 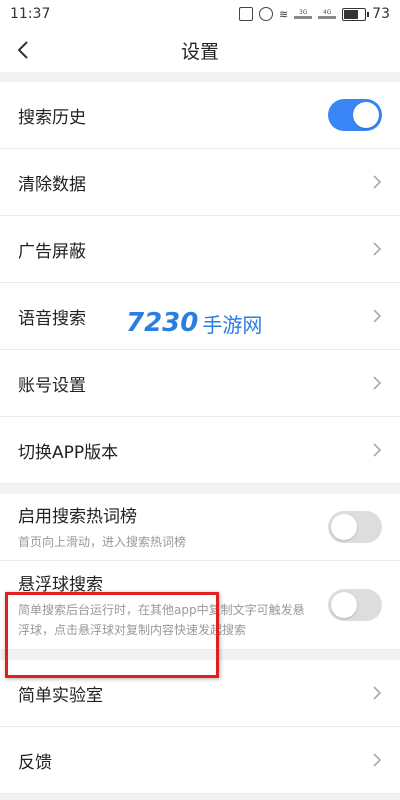 I want to click on settings-item-label: 账号设置, so click(x=52, y=385).